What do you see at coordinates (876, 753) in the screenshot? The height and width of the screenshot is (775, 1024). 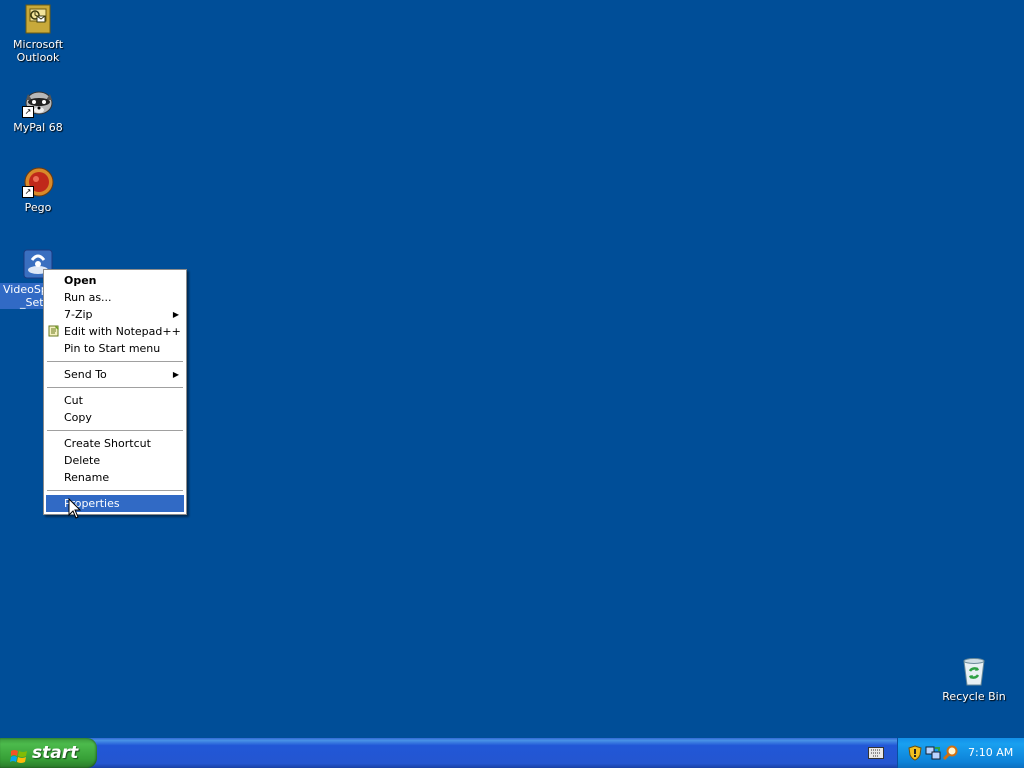 I see `keyboard-icon` at bounding box center [876, 753].